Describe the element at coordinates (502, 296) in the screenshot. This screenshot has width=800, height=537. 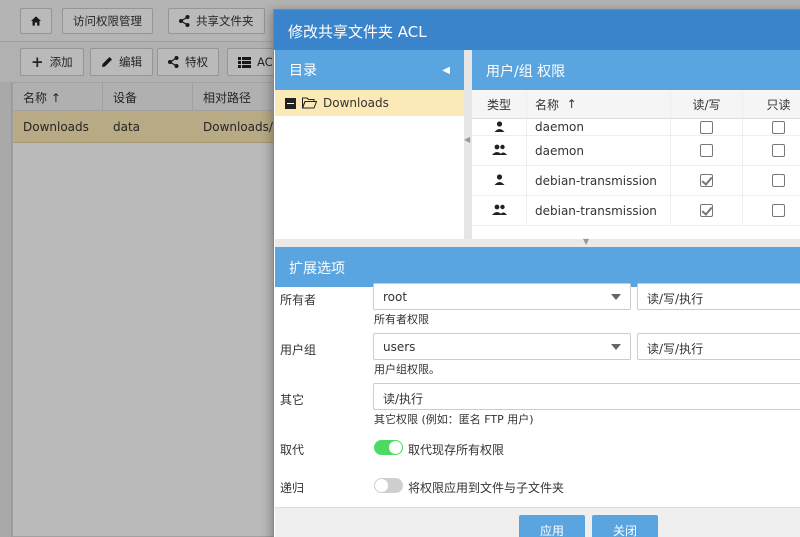
I see `owner-select: root` at that location.